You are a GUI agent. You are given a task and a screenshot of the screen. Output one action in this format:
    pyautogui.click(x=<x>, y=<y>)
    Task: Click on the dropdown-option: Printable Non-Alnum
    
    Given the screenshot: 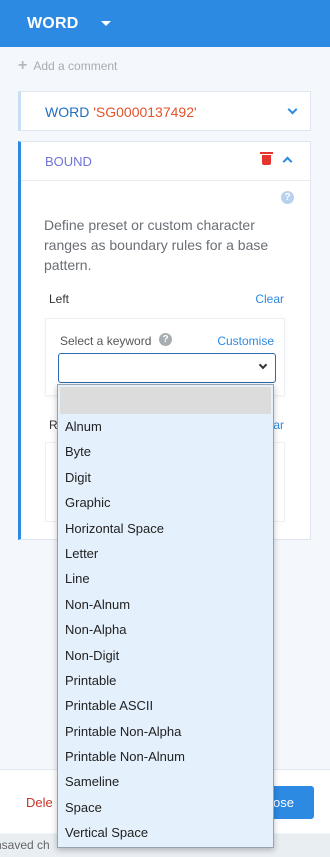 What is the action you would take?
    pyautogui.click(x=165, y=756)
    